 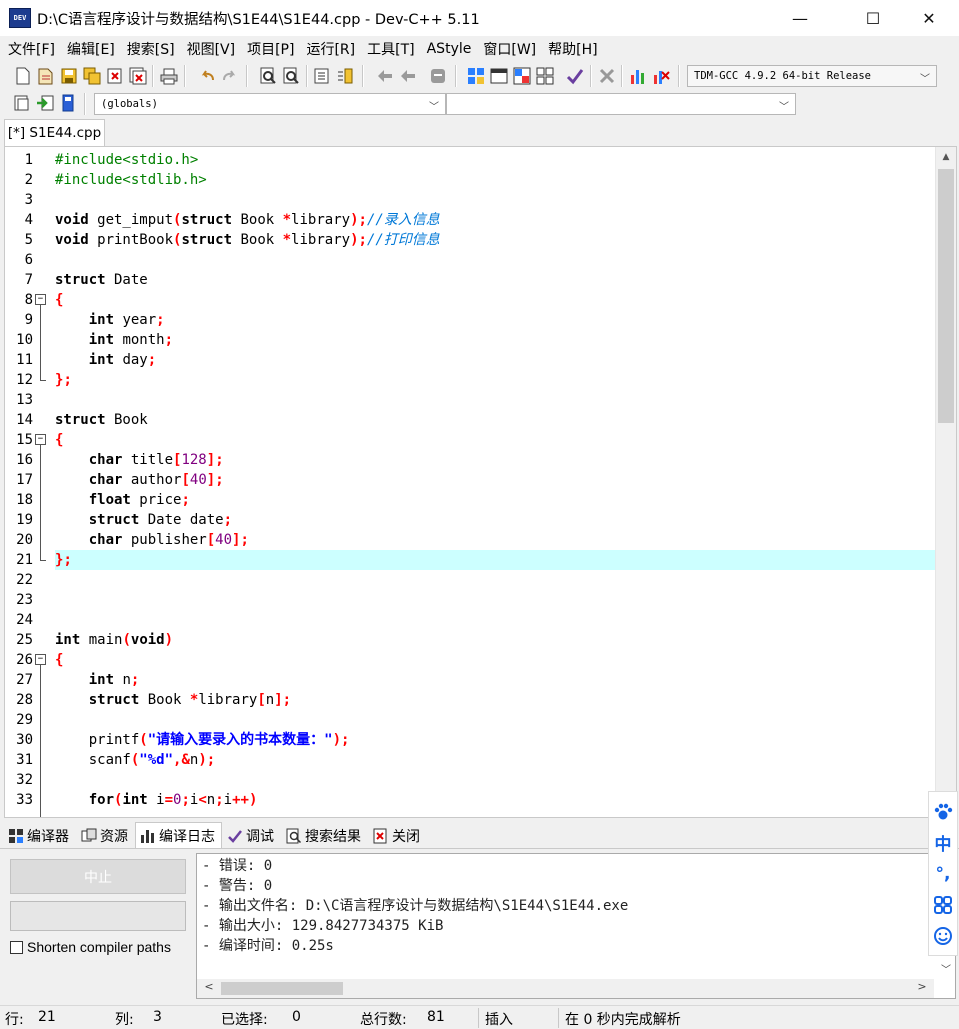 I want to click on syntax-check-button, so click(x=575, y=76).